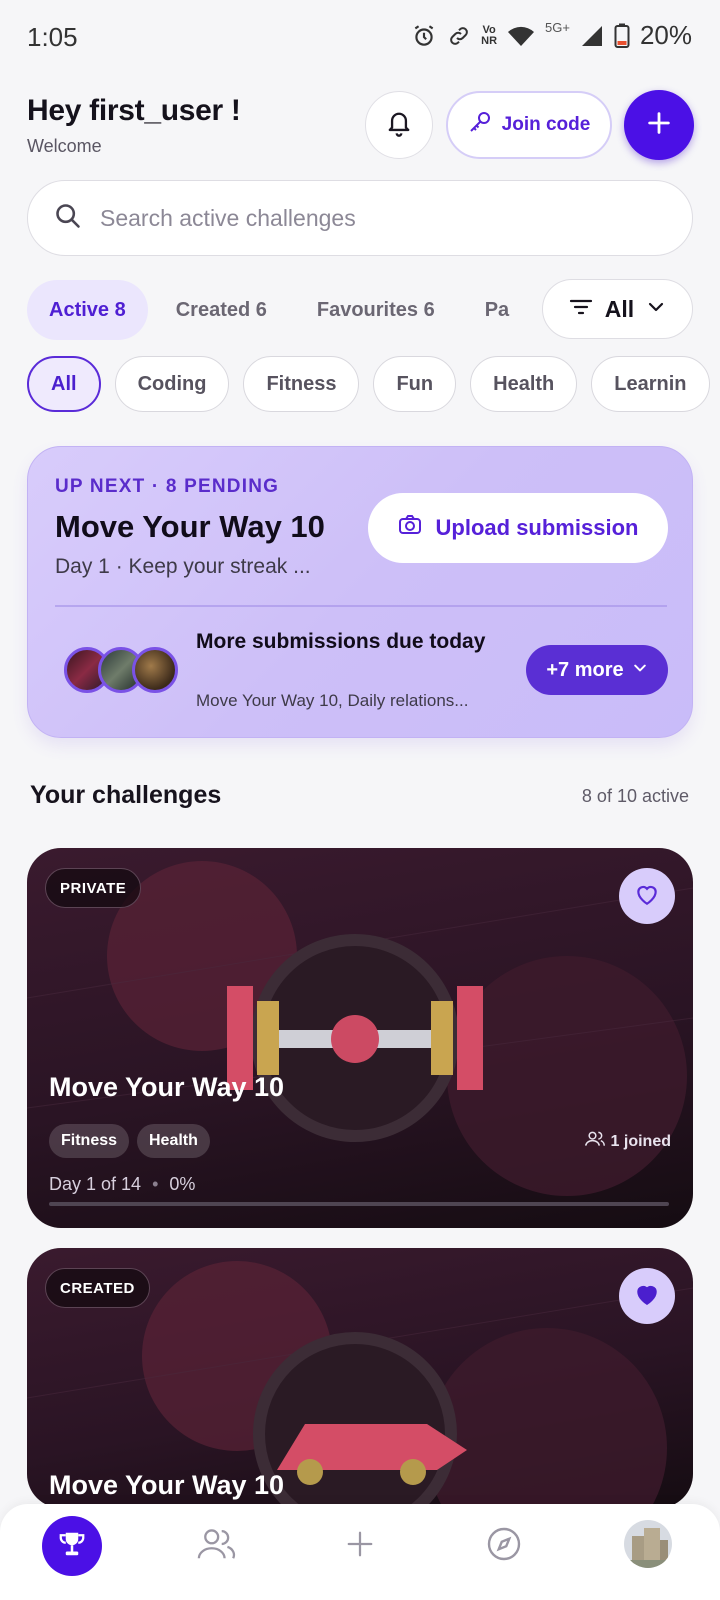  What do you see at coordinates (97, 1288) in the screenshot?
I see `ownership-badge: CREATED` at bounding box center [97, 1288].